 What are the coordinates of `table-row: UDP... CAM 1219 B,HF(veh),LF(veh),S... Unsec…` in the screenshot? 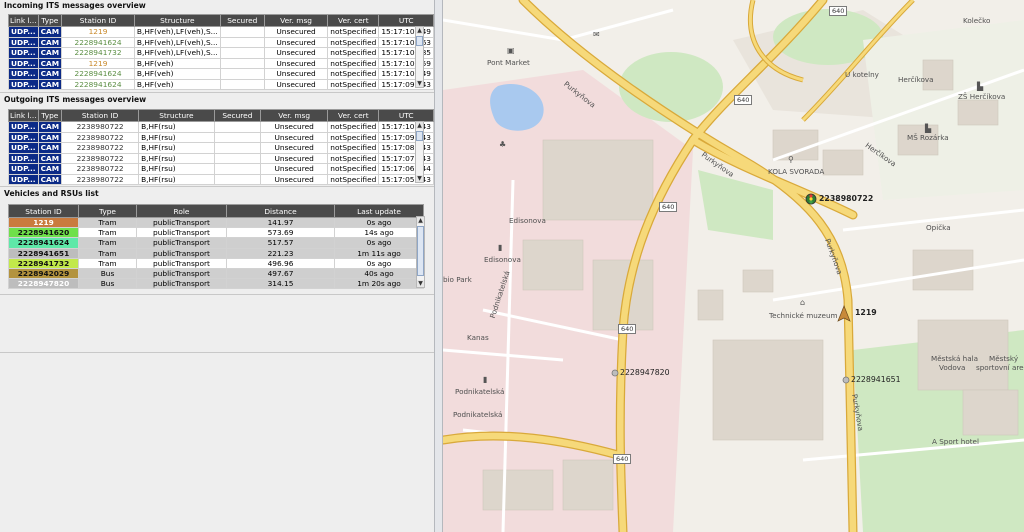 It's located at (221, 32).